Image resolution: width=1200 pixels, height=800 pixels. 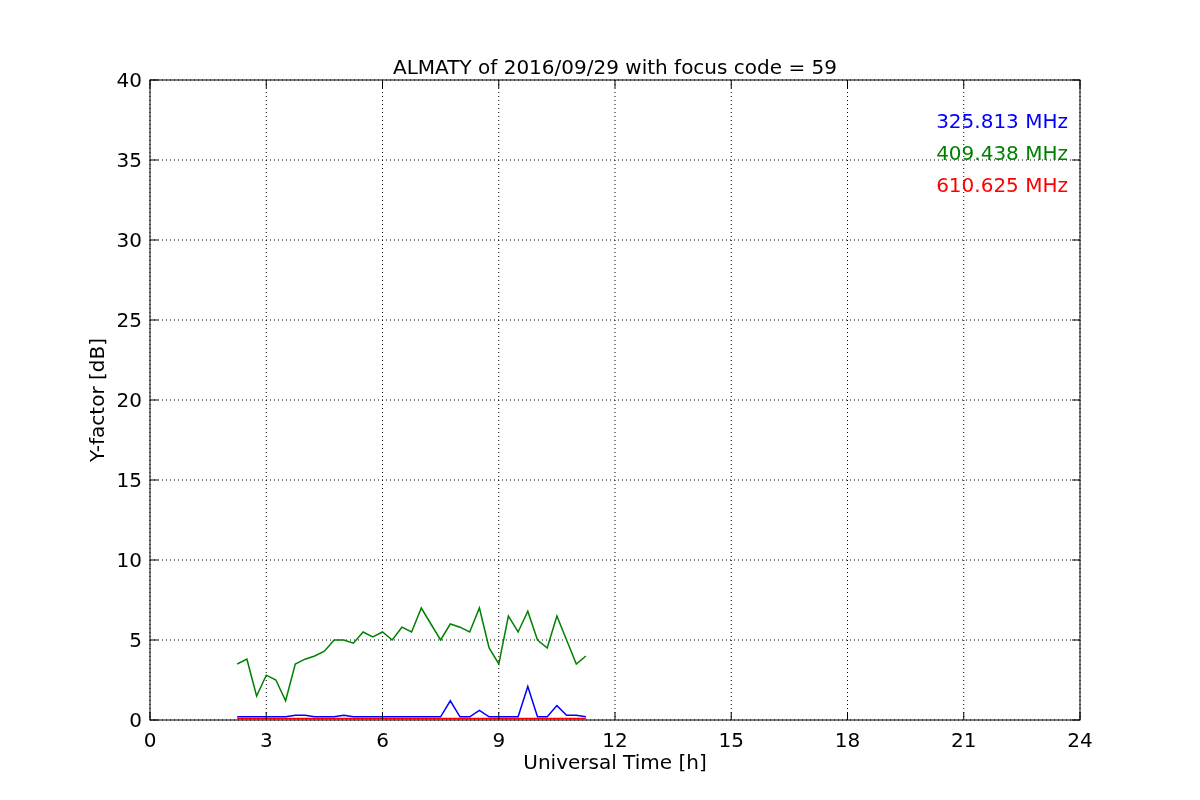 I want to click on y-tick-label: 15, so click(x=129, y=480).